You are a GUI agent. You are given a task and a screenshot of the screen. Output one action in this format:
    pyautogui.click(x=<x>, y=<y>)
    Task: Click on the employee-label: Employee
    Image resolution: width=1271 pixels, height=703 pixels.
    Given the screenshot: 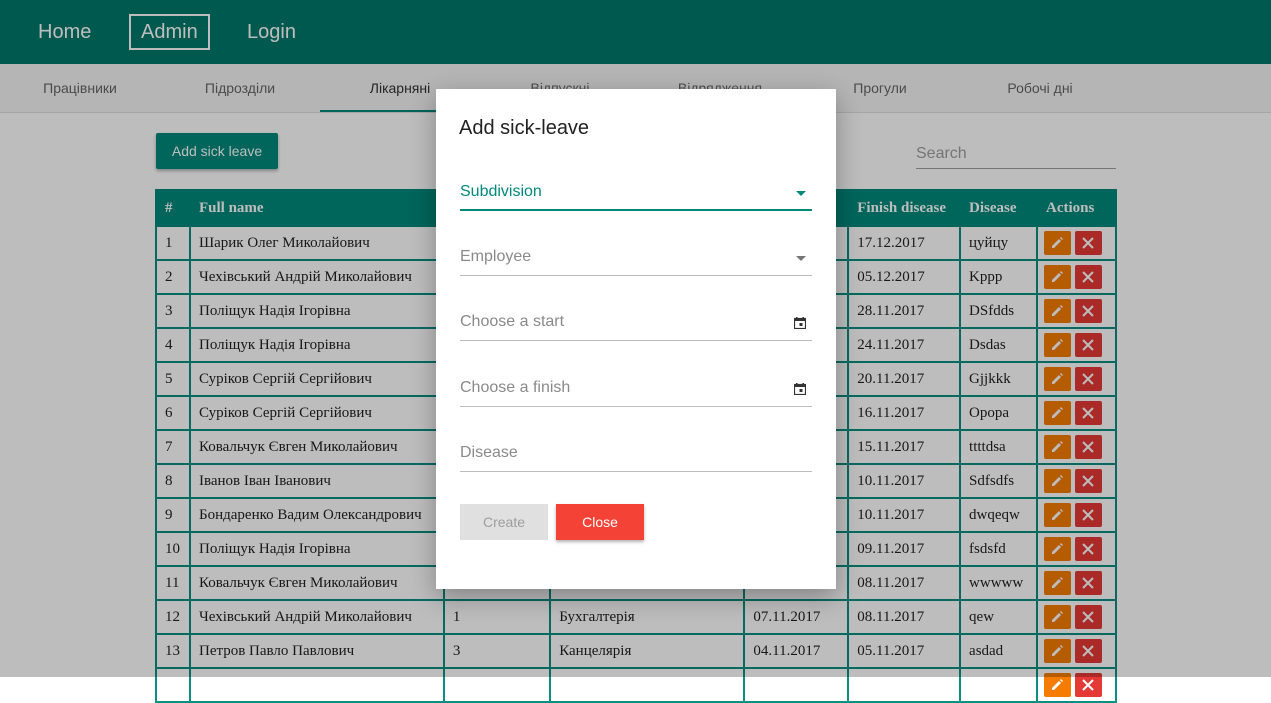 What is the action you would take?
    pyautogui.click(x=496, y=256)
    